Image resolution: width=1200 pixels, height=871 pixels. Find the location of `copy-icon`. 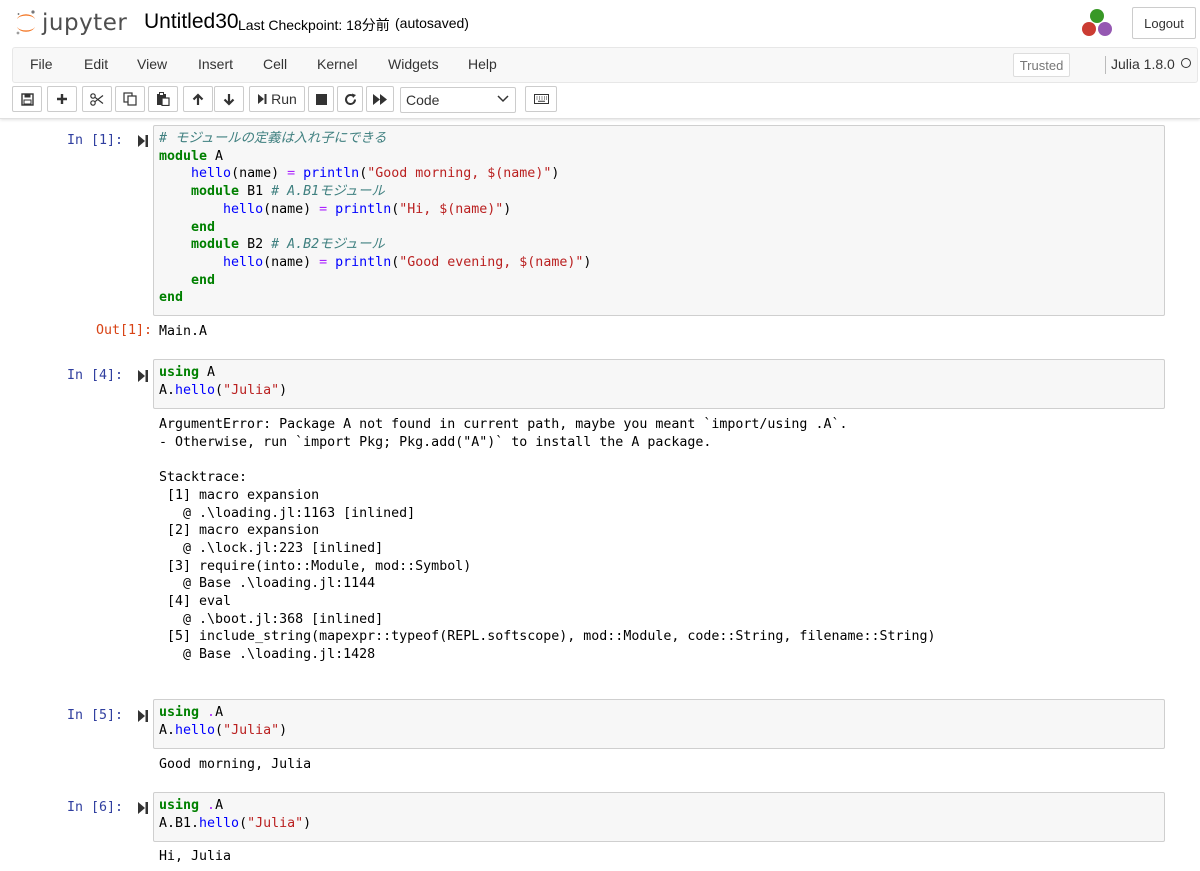

copy-icon is located at coordinates (130, 99).